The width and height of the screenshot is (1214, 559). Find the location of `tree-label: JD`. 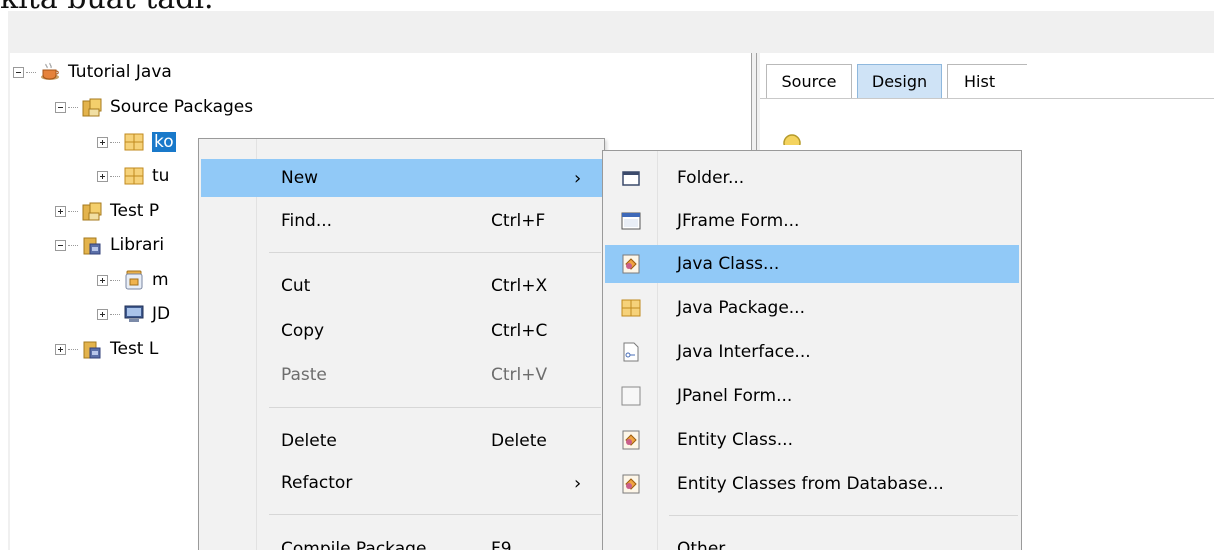

tree-label: JD is located at coordinates (161, 314).